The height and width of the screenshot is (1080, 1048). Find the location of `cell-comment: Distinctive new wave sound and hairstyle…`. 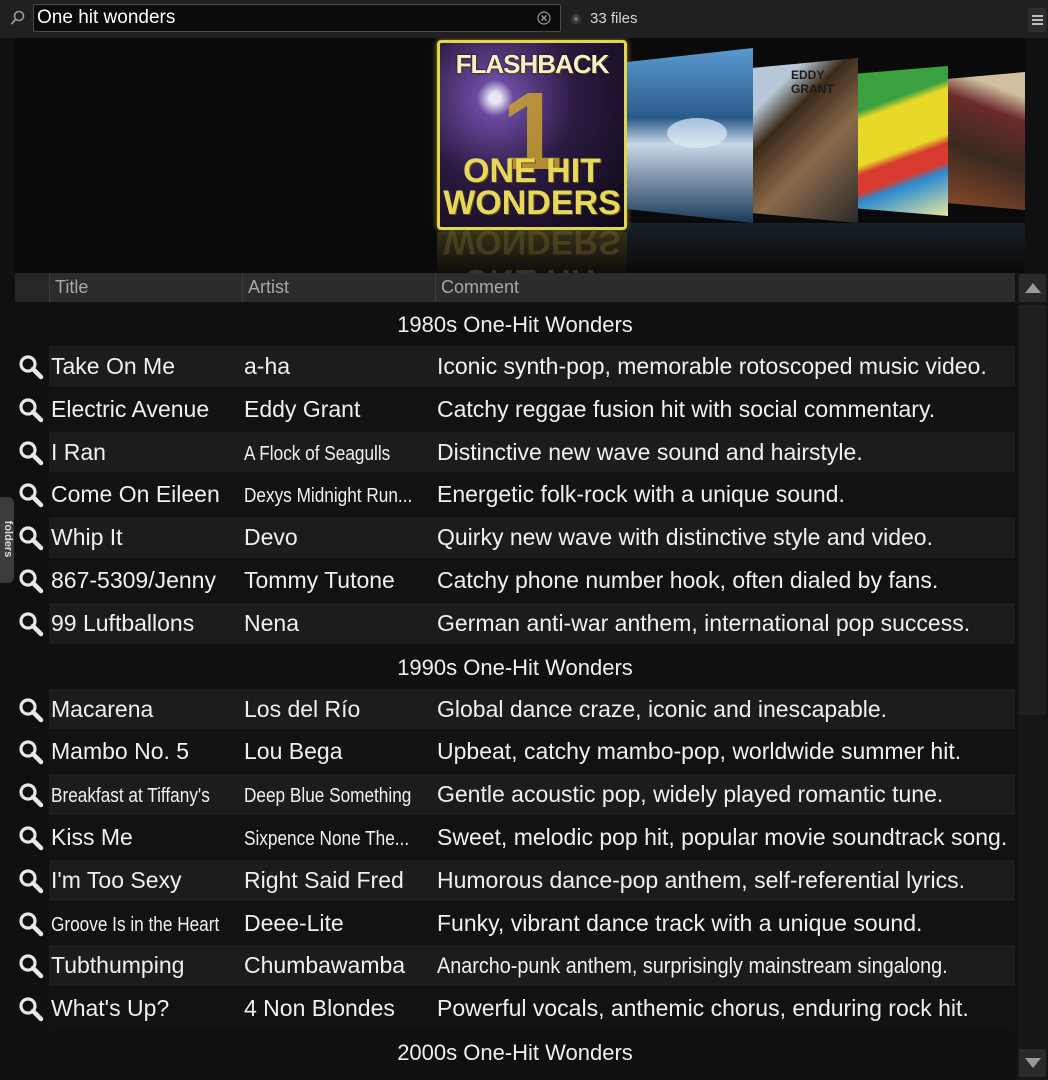

cell-comment: Distinctive new wave sound and hairstyle… is located at coordinates (650, 451).